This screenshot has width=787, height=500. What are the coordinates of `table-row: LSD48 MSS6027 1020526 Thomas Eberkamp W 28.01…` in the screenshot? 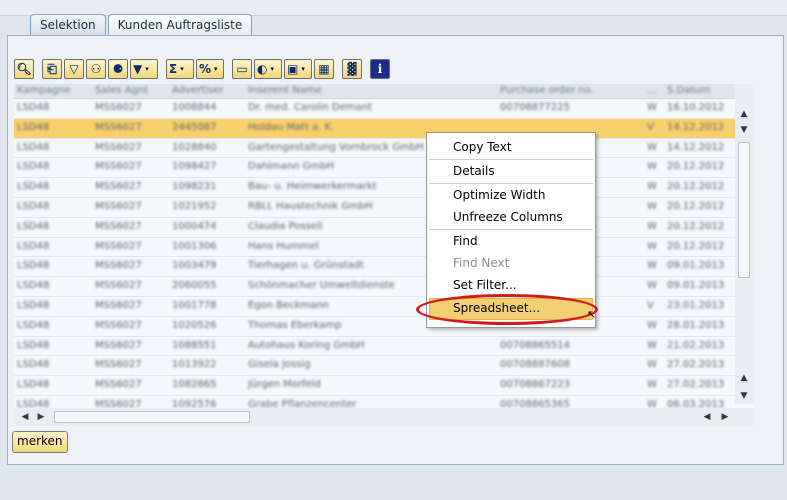 It's located at (383, 327).